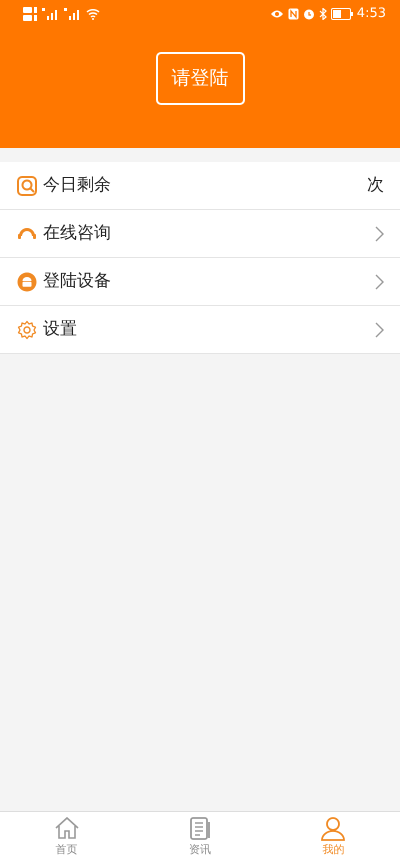 The image size is (400, 867). What do you see at coordinates (371, 14) in the screenshot?
I see `status-time: 4:53` at bounding box center [371, 14].